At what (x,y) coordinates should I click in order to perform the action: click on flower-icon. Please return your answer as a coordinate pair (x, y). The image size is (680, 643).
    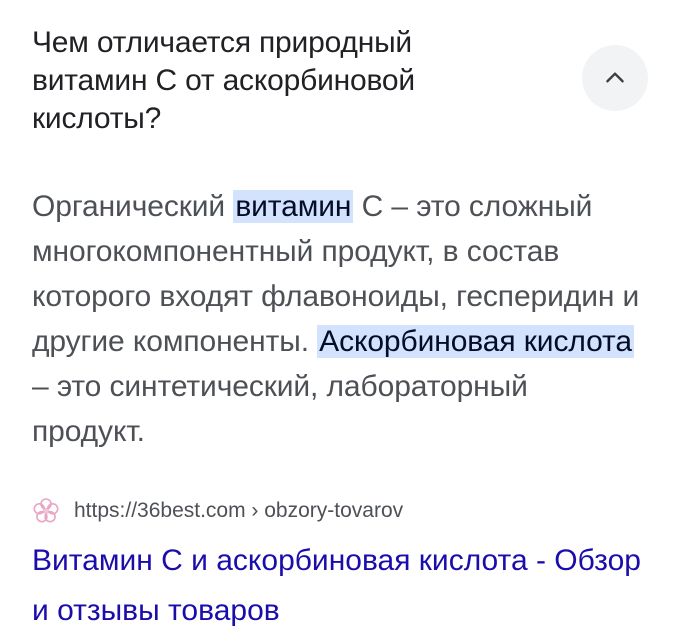
    Looking at the image, I should click on (46, 511).